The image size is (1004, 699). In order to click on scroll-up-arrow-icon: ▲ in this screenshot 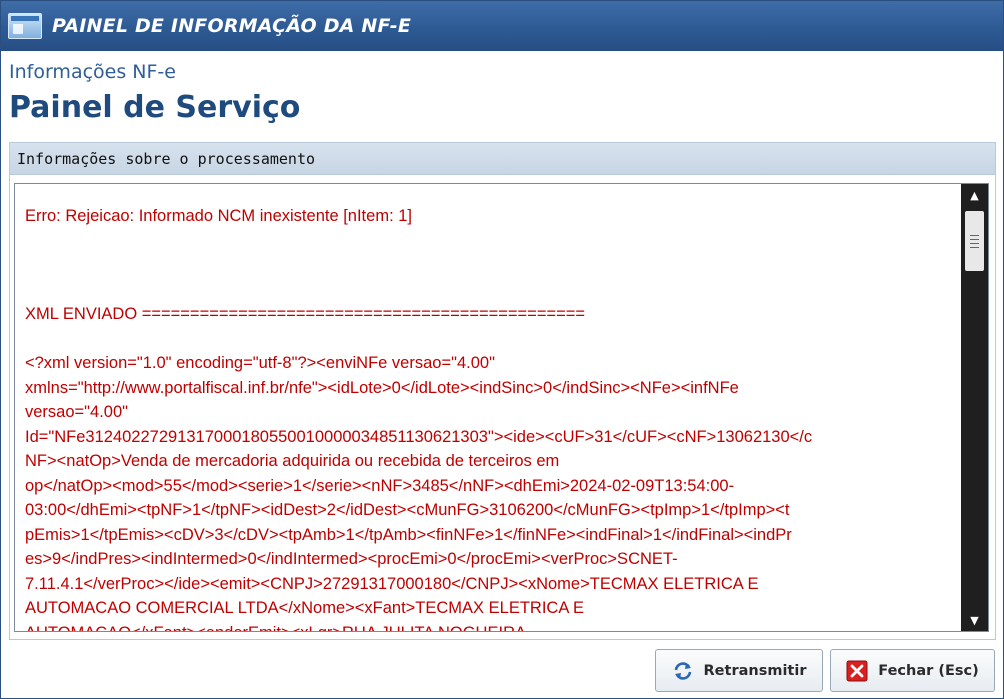, I will do `click(974, 195)`.